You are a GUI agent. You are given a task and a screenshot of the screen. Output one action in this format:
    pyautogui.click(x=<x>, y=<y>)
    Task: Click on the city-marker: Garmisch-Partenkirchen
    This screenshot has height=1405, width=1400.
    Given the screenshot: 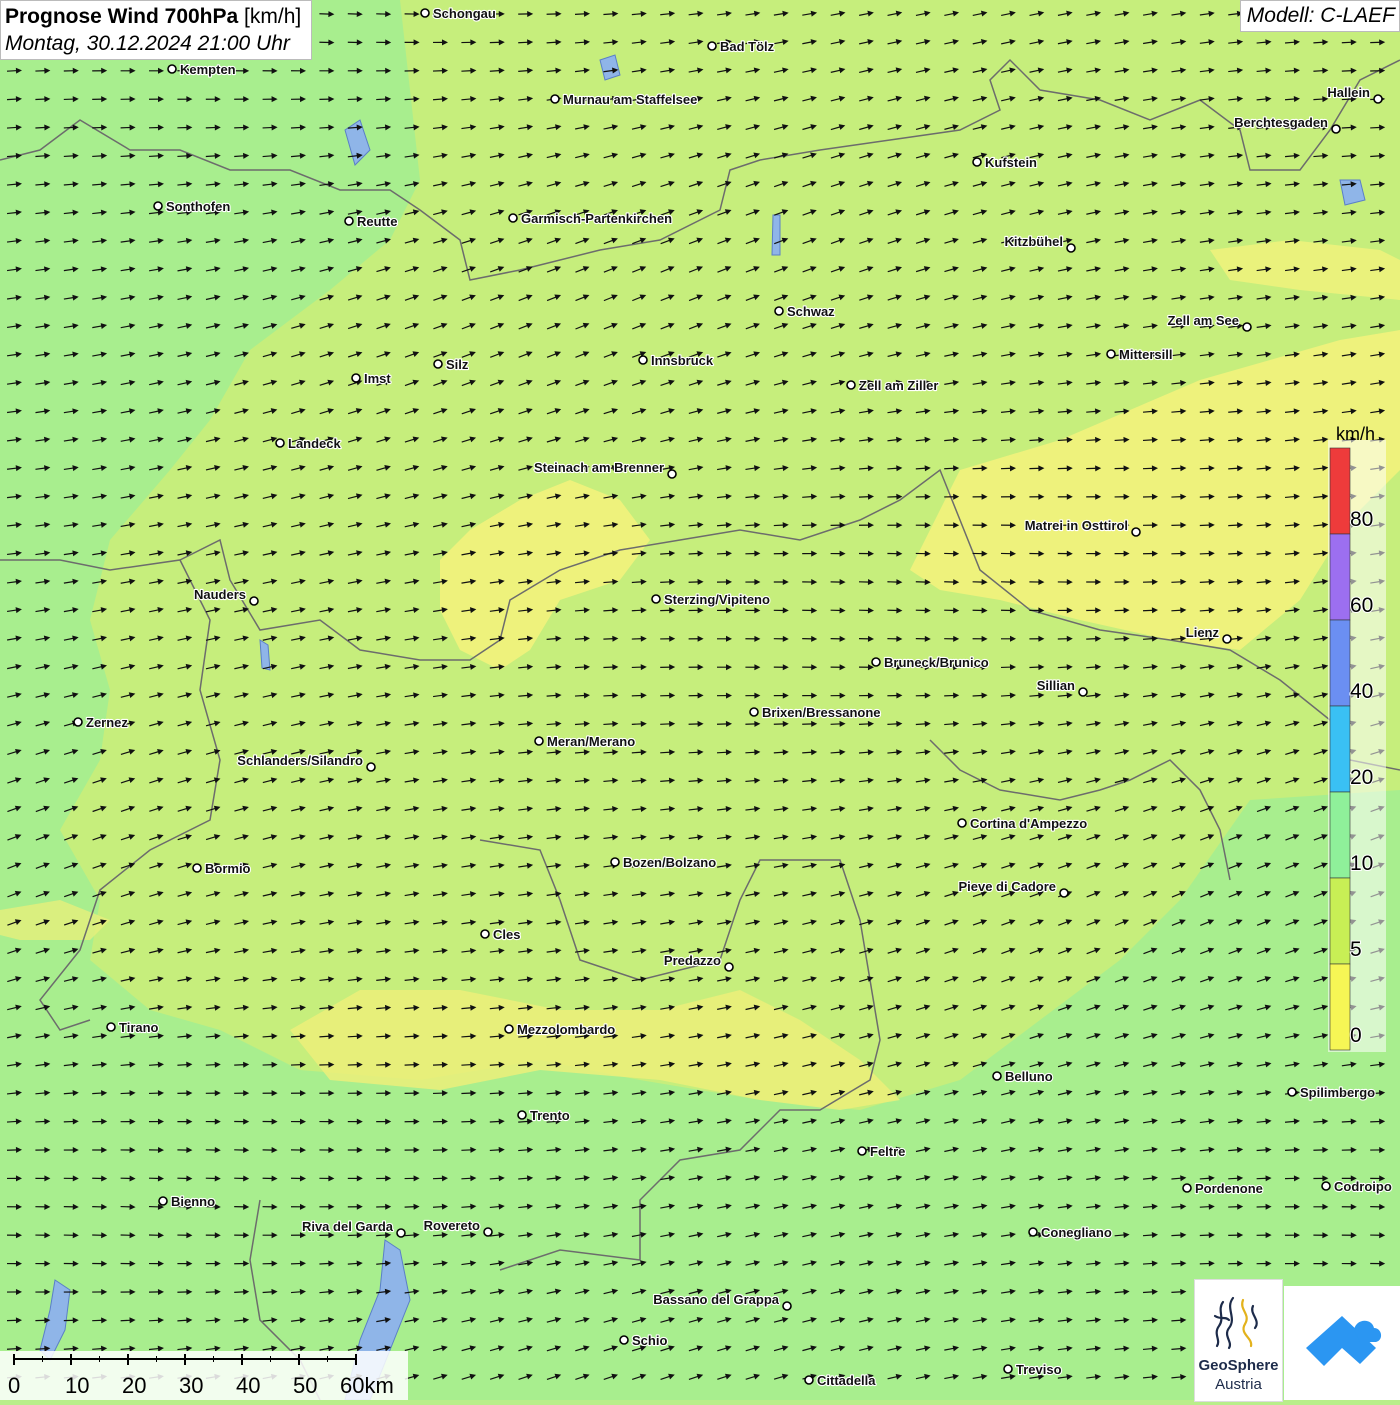 What is the action you would take?
    pyautogui.click(x=590, y=218)
    